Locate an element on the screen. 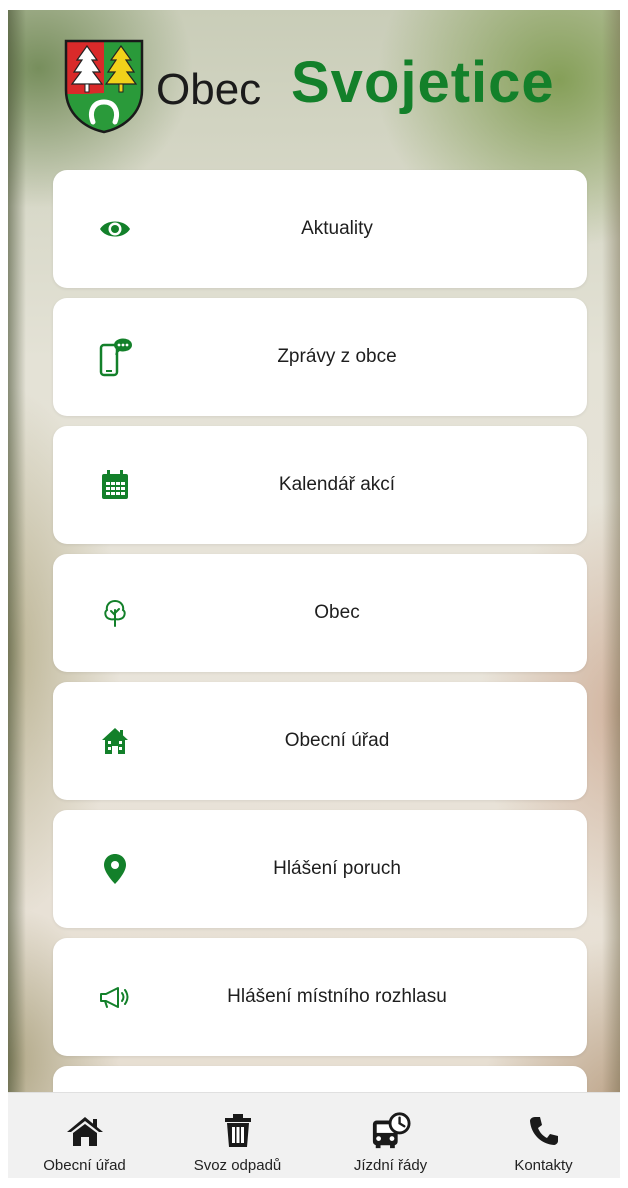 Image resolution: width=628 pixels, height=1188 pixels. nav-obecni-urad: Obecní úřad is located at coordinates (84, 1135).